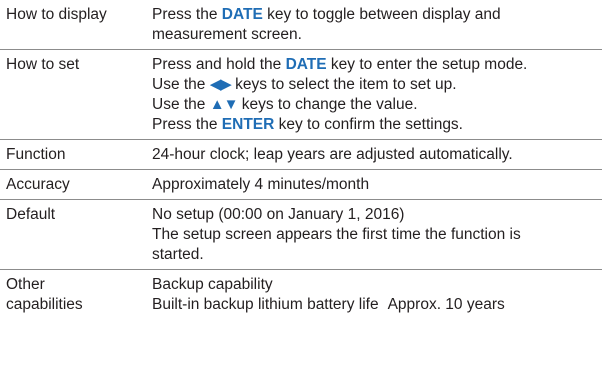  What do you see at coordinates (219, 64) in the screenshot?
I see `text-fragment: Press and hold the` at bounding box center [219, 64].